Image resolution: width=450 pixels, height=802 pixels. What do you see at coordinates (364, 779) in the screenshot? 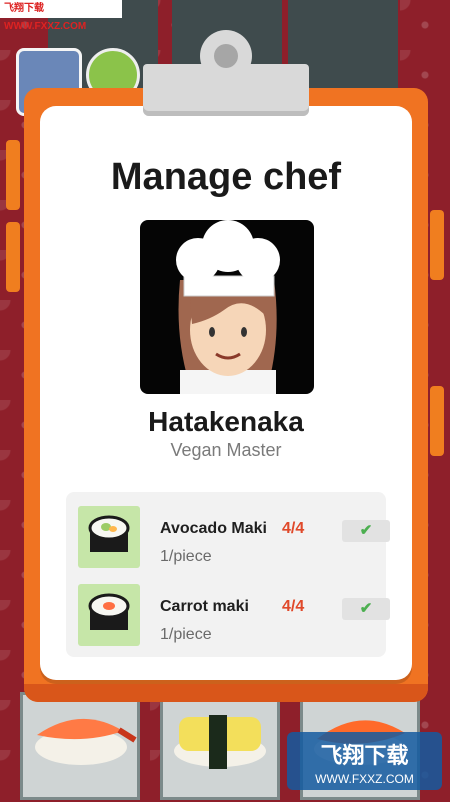
I see `watermark-logo-url: WWW.FXXZ.COM` at bounding box center [364, 779].